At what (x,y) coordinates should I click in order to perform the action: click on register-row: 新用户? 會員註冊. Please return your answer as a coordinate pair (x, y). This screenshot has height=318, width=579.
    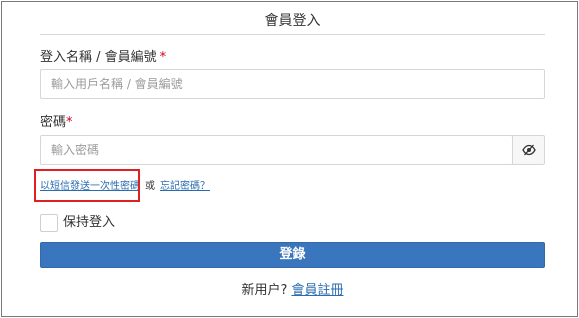
    Looking at the image, I should click on (292, 291).